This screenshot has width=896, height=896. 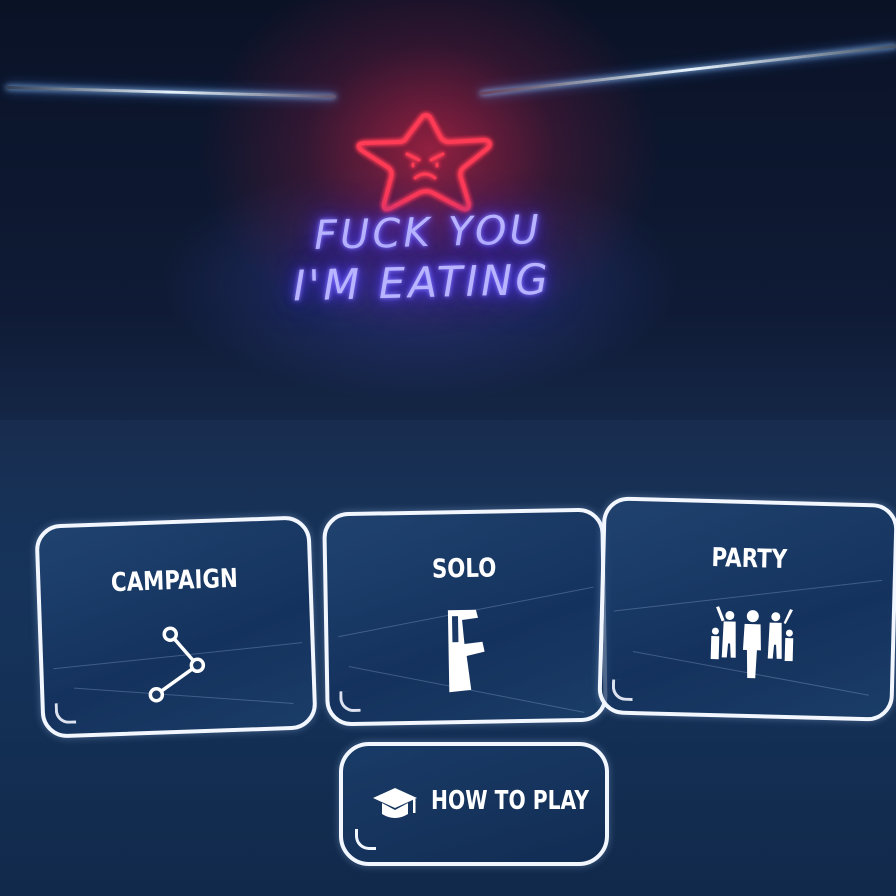 I want to click on how-to-play-label: HOW TO PLAY, so click(x=510, y=801).